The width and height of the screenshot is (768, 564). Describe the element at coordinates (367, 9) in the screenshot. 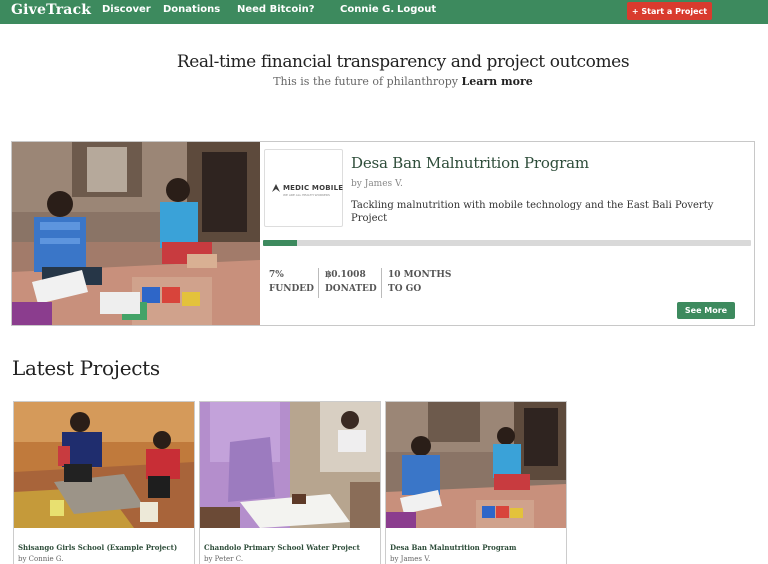

I see `nav-user-menu: Connie G.` at that location.